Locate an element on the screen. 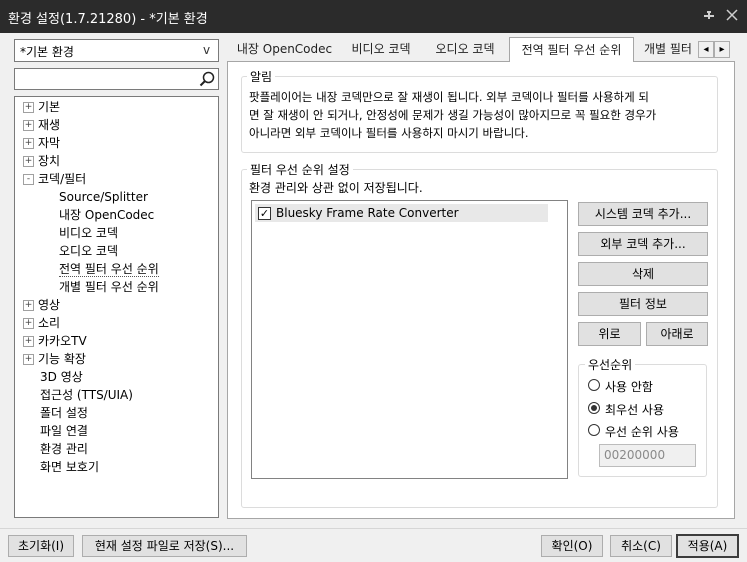 The image size is (747, 562). tree-item: 전역 필터 우선 순위 is located at coordinates (118, 269).